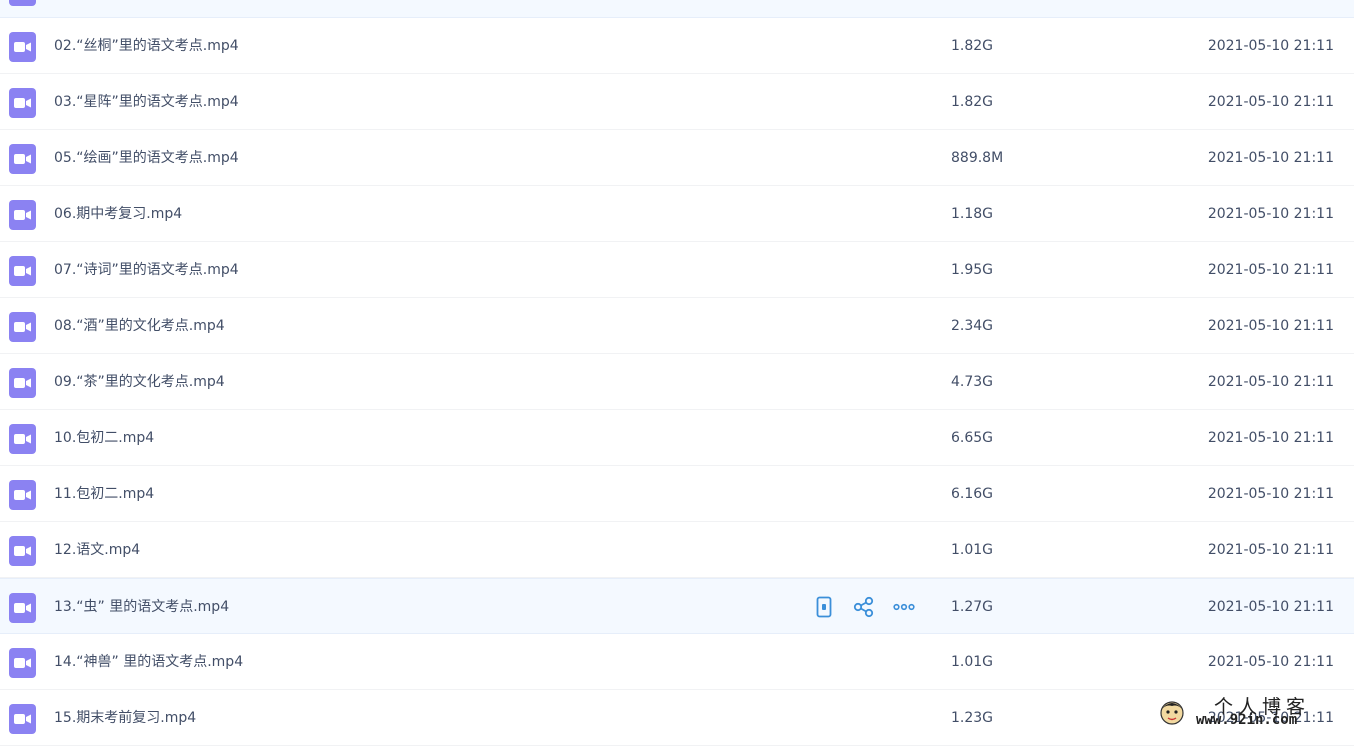  Describe the element at coordinates (677, 9) in the screenshot. I see `file-row` at that location.